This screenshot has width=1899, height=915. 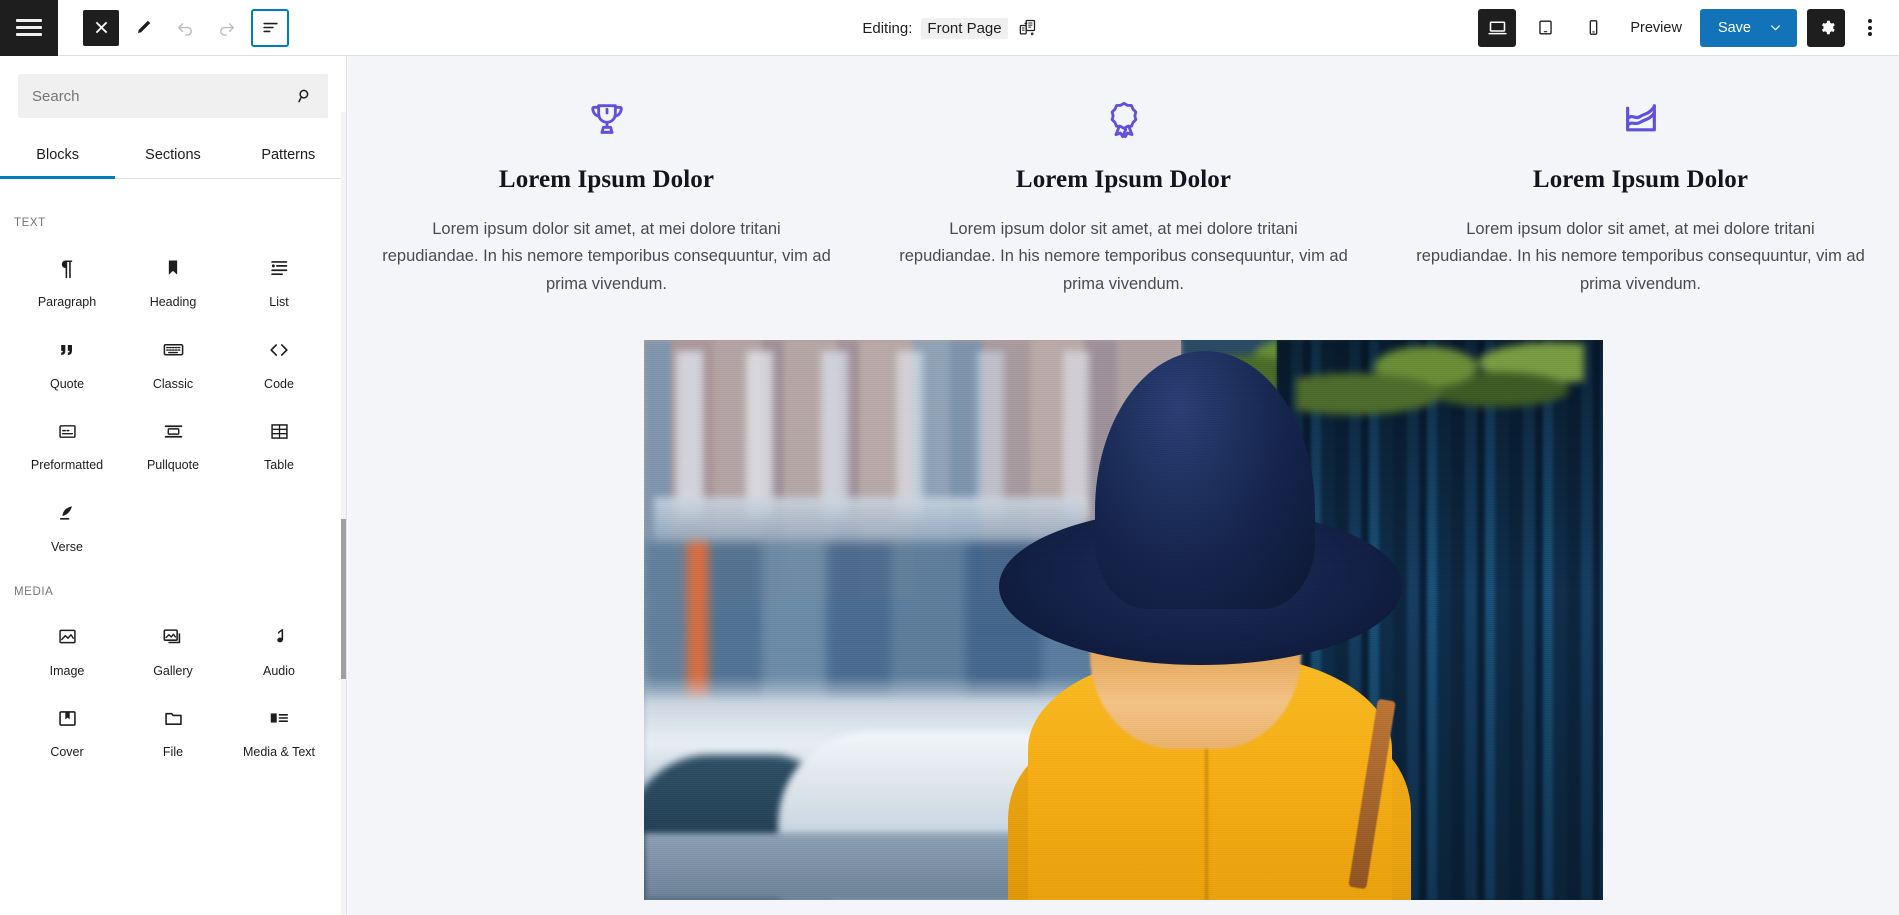 I want to click on block-label: Audio, so click(x=279, y=670).